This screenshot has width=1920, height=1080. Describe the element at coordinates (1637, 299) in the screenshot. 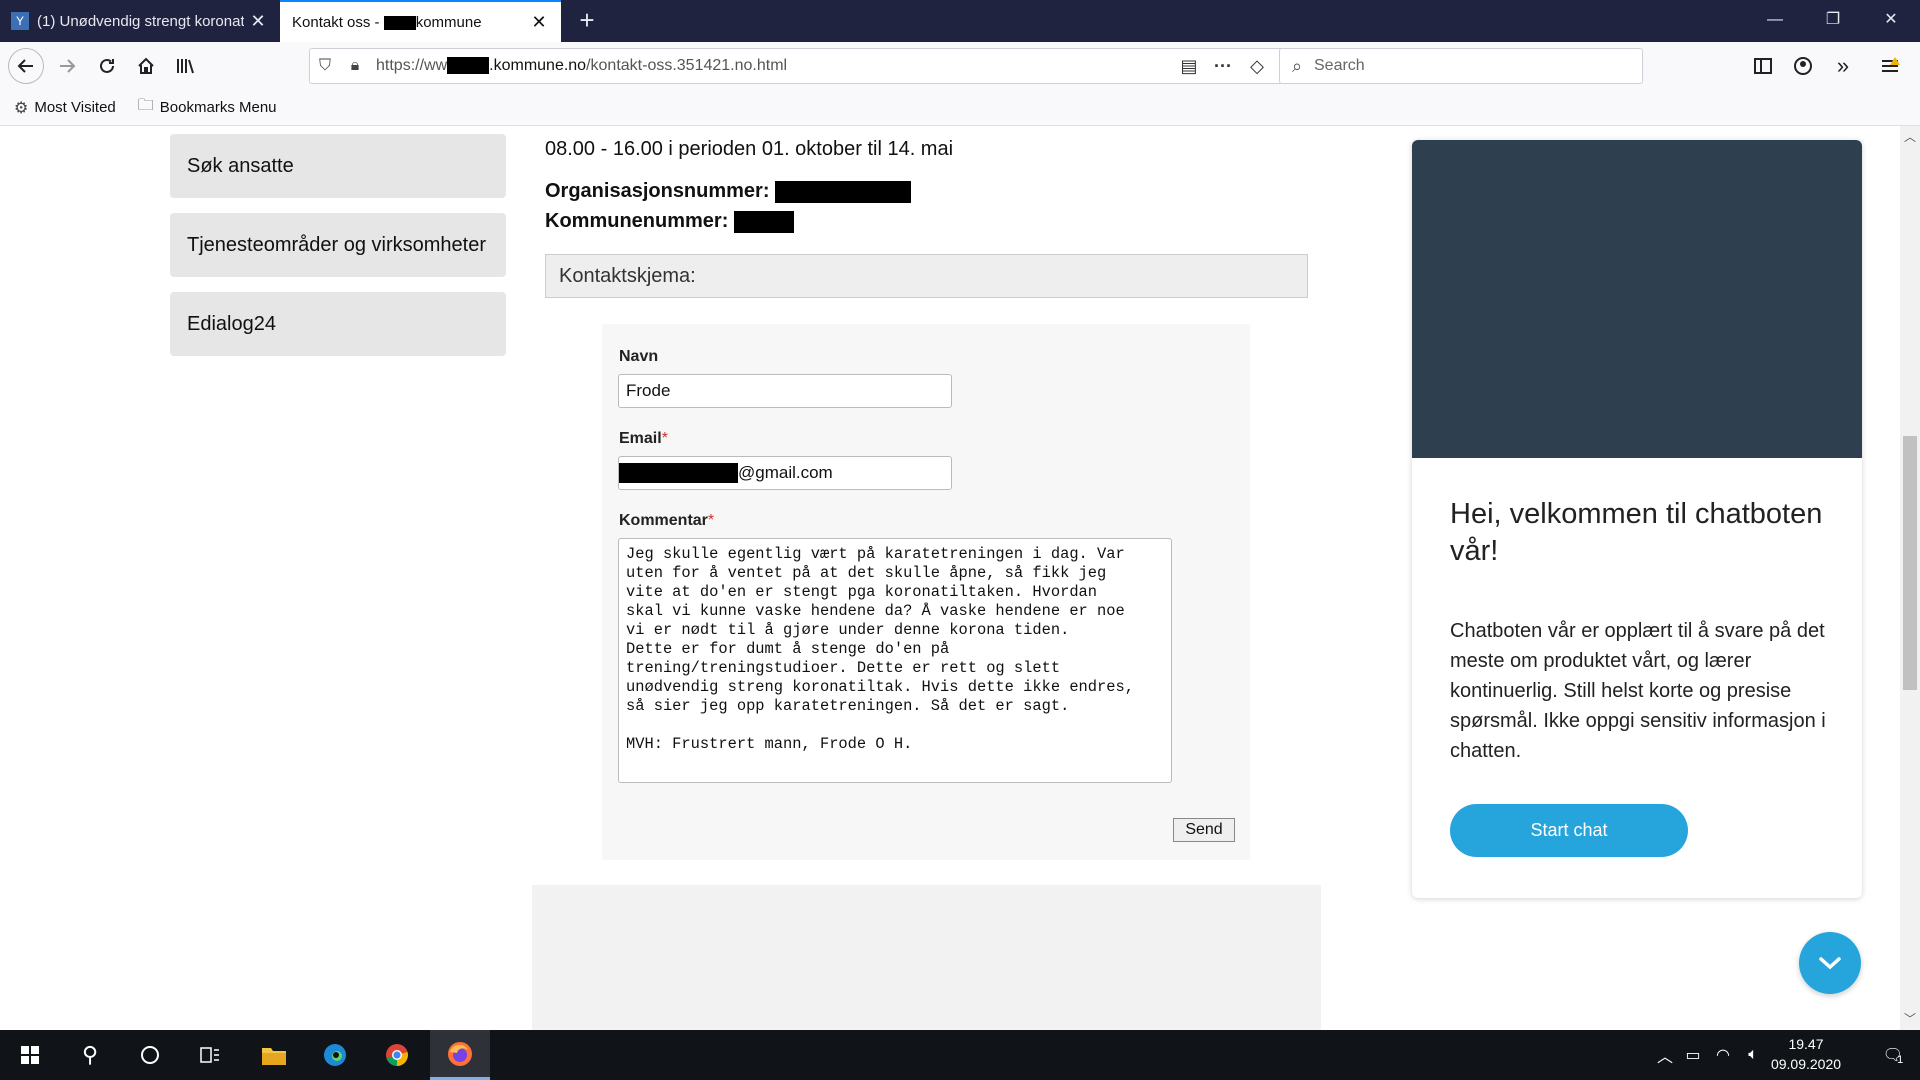

I see `chat-hero-banner` at that location.